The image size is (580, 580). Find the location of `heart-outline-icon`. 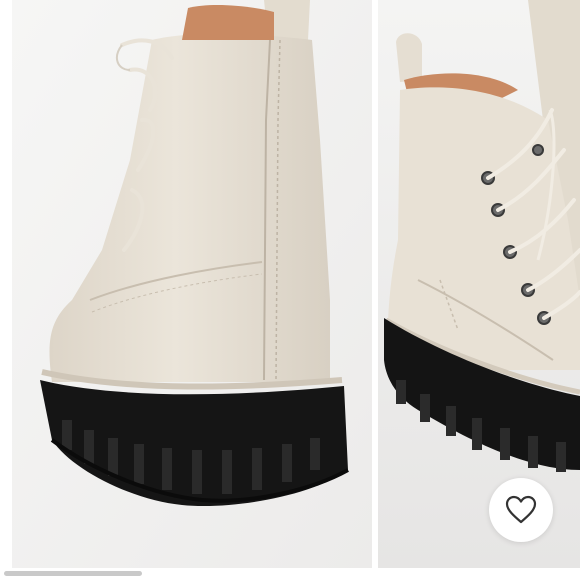

heart-outline-icon is located at coordinates (521, 509).